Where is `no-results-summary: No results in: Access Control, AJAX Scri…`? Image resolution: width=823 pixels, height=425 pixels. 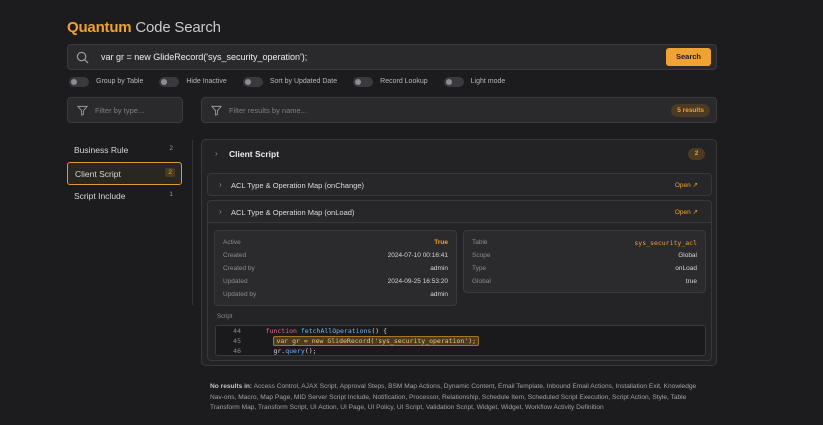
no-results-summary: No results in: Access Control, AJAX Scri… is located at coordinates (460, 398).